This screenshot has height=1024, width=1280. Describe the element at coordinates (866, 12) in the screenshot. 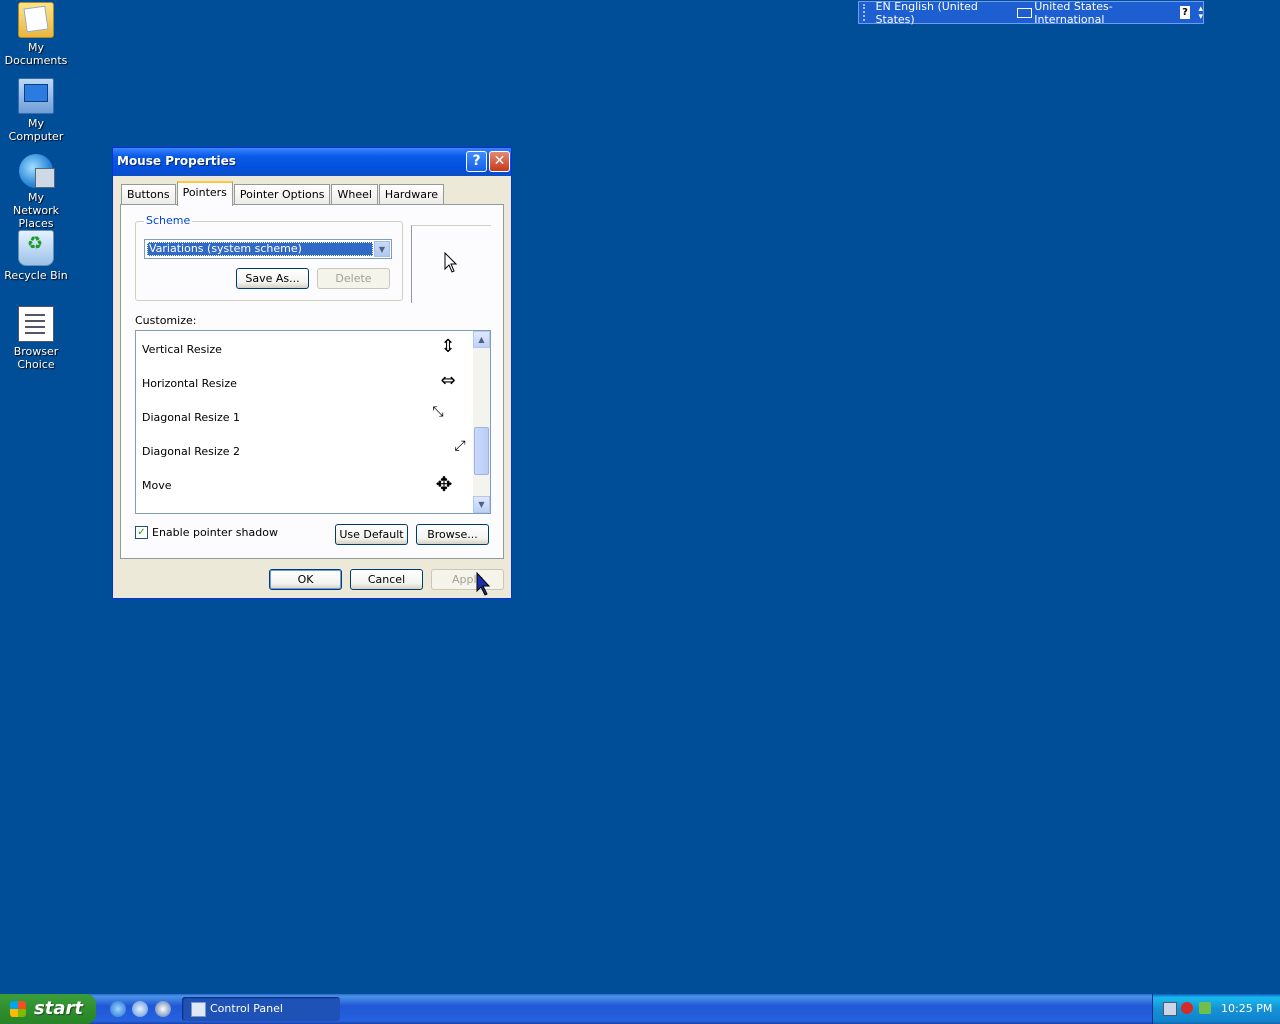

I see `grip-icon` at that location.